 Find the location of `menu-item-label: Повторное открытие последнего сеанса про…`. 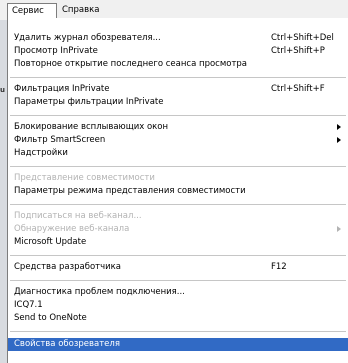

menu-item-label: Повторное открытие последнего сеанса про… is located at coordinates (131, 64).